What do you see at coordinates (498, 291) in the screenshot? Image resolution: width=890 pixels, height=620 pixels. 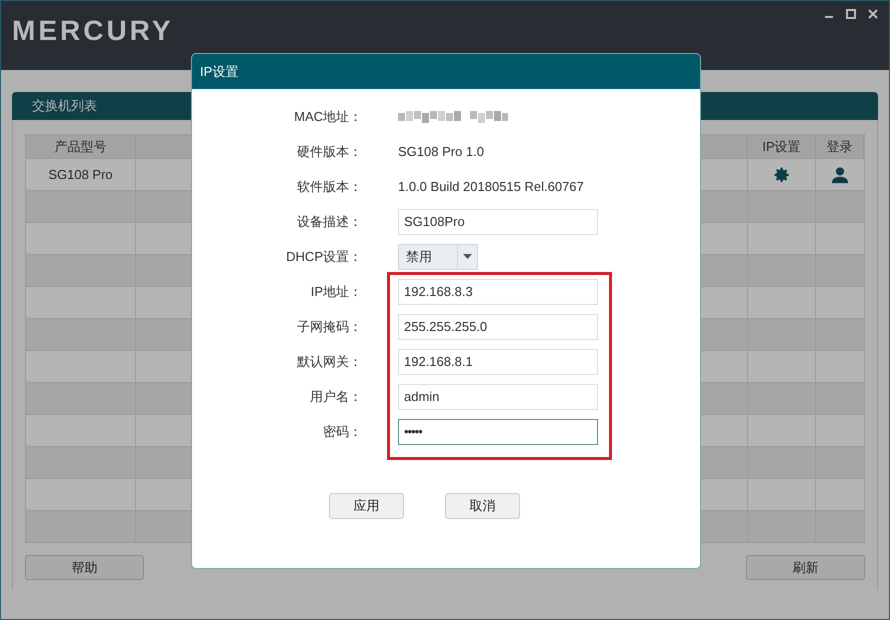 I see `input-field: 192.168.8.3` at bounding box center [498, 291].